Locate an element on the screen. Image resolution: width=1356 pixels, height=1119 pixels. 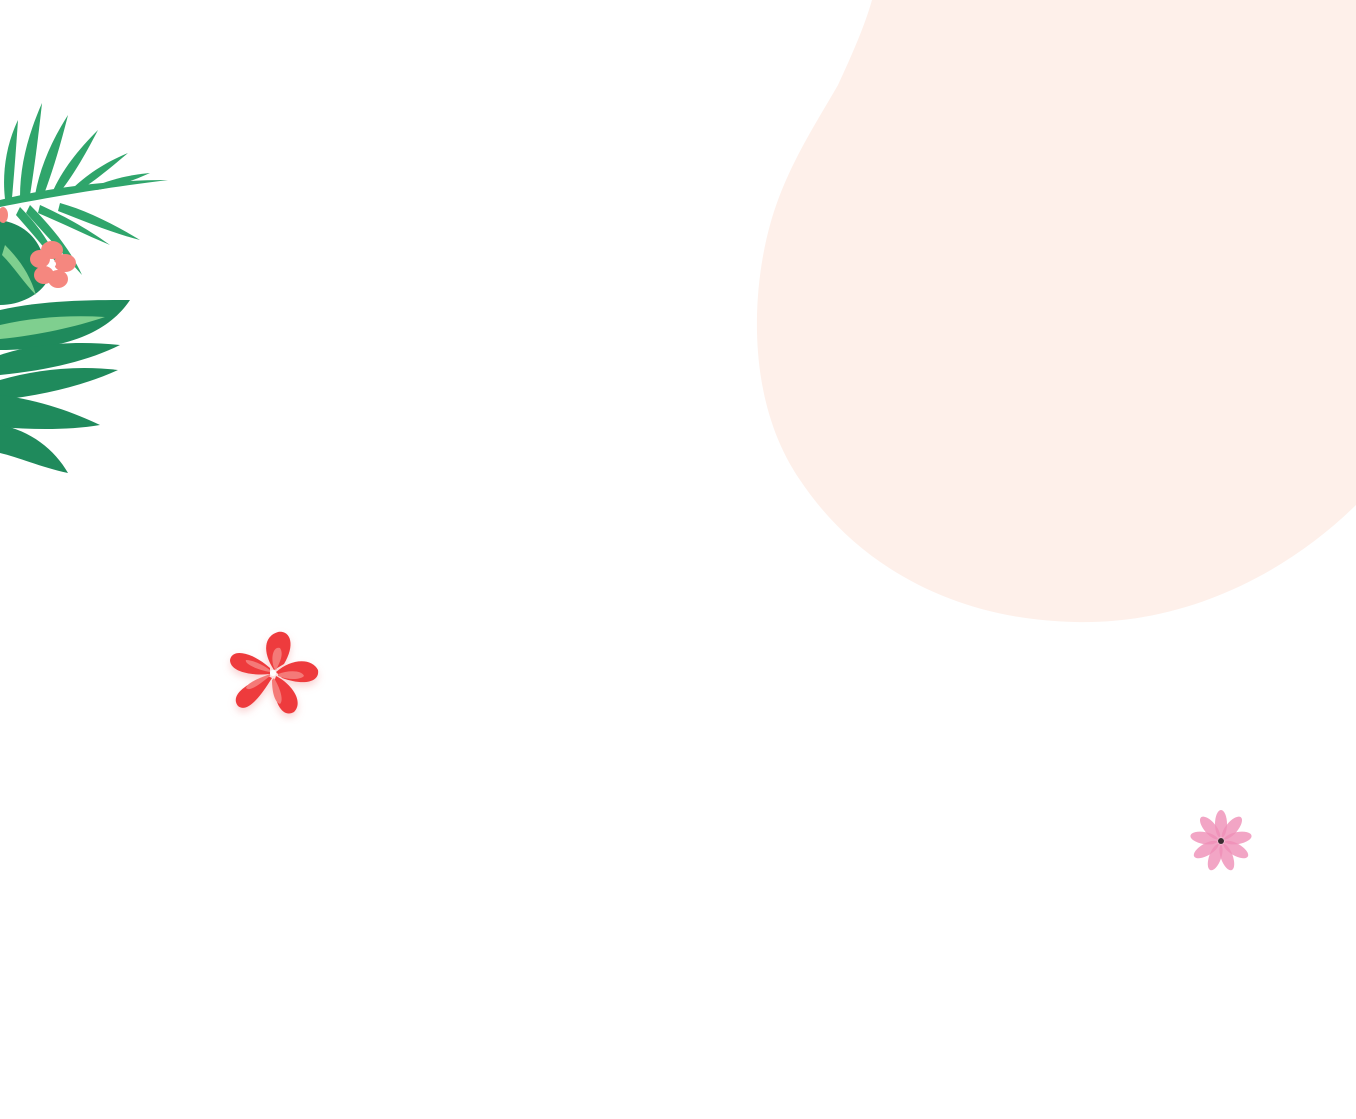
pink-flower-icon is located at coordinates (1221, 840).